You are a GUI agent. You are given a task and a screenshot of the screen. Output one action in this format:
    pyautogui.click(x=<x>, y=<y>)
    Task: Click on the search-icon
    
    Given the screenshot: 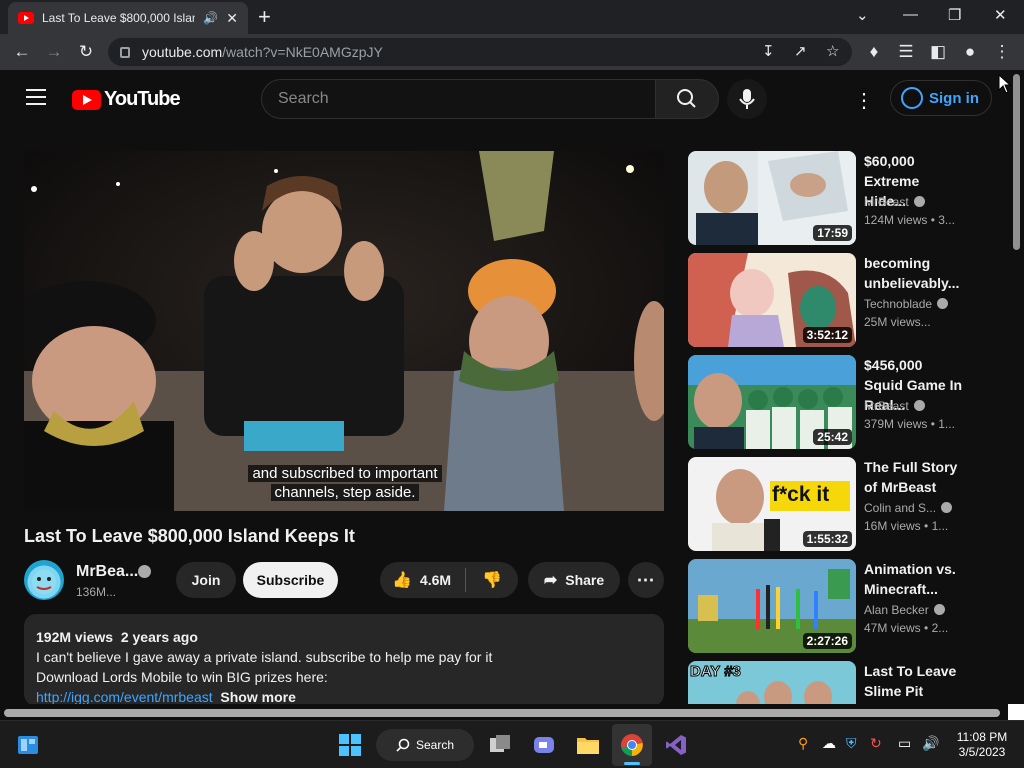 What is the action you would take?
    pyautogui.click(x=686, y=98)
    